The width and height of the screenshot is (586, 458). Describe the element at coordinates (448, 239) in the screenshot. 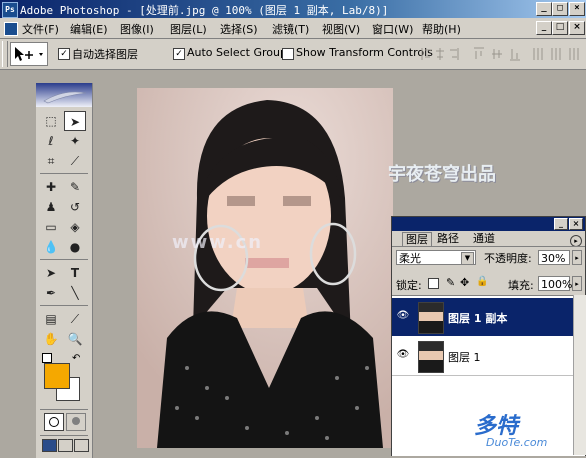

I see `tab-paths: 路径` at that location.